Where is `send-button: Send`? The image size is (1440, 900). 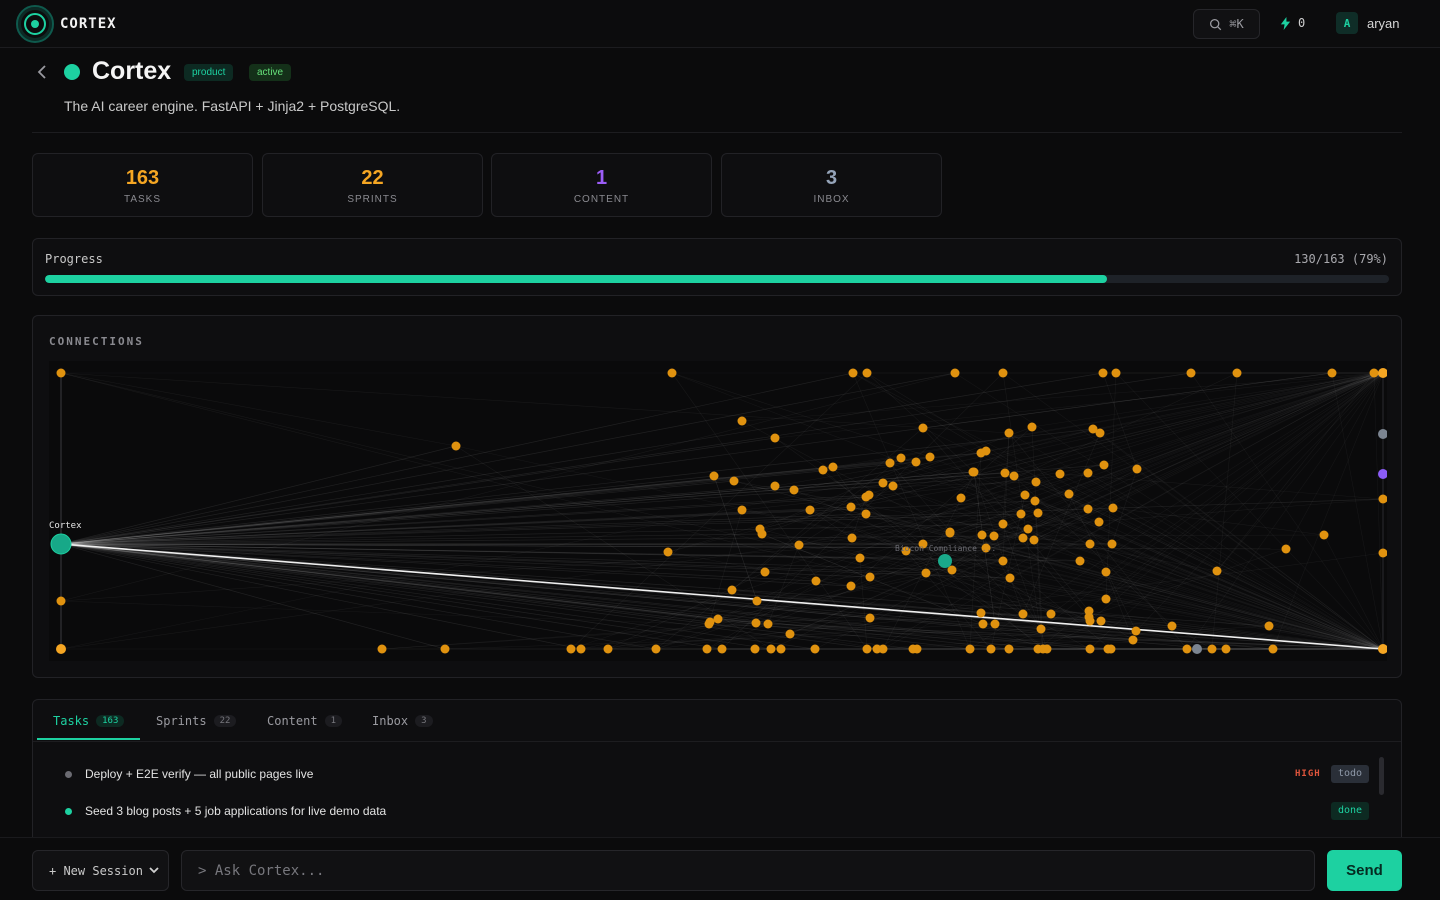 send-button: Send is located at coordinates (1364, 870).